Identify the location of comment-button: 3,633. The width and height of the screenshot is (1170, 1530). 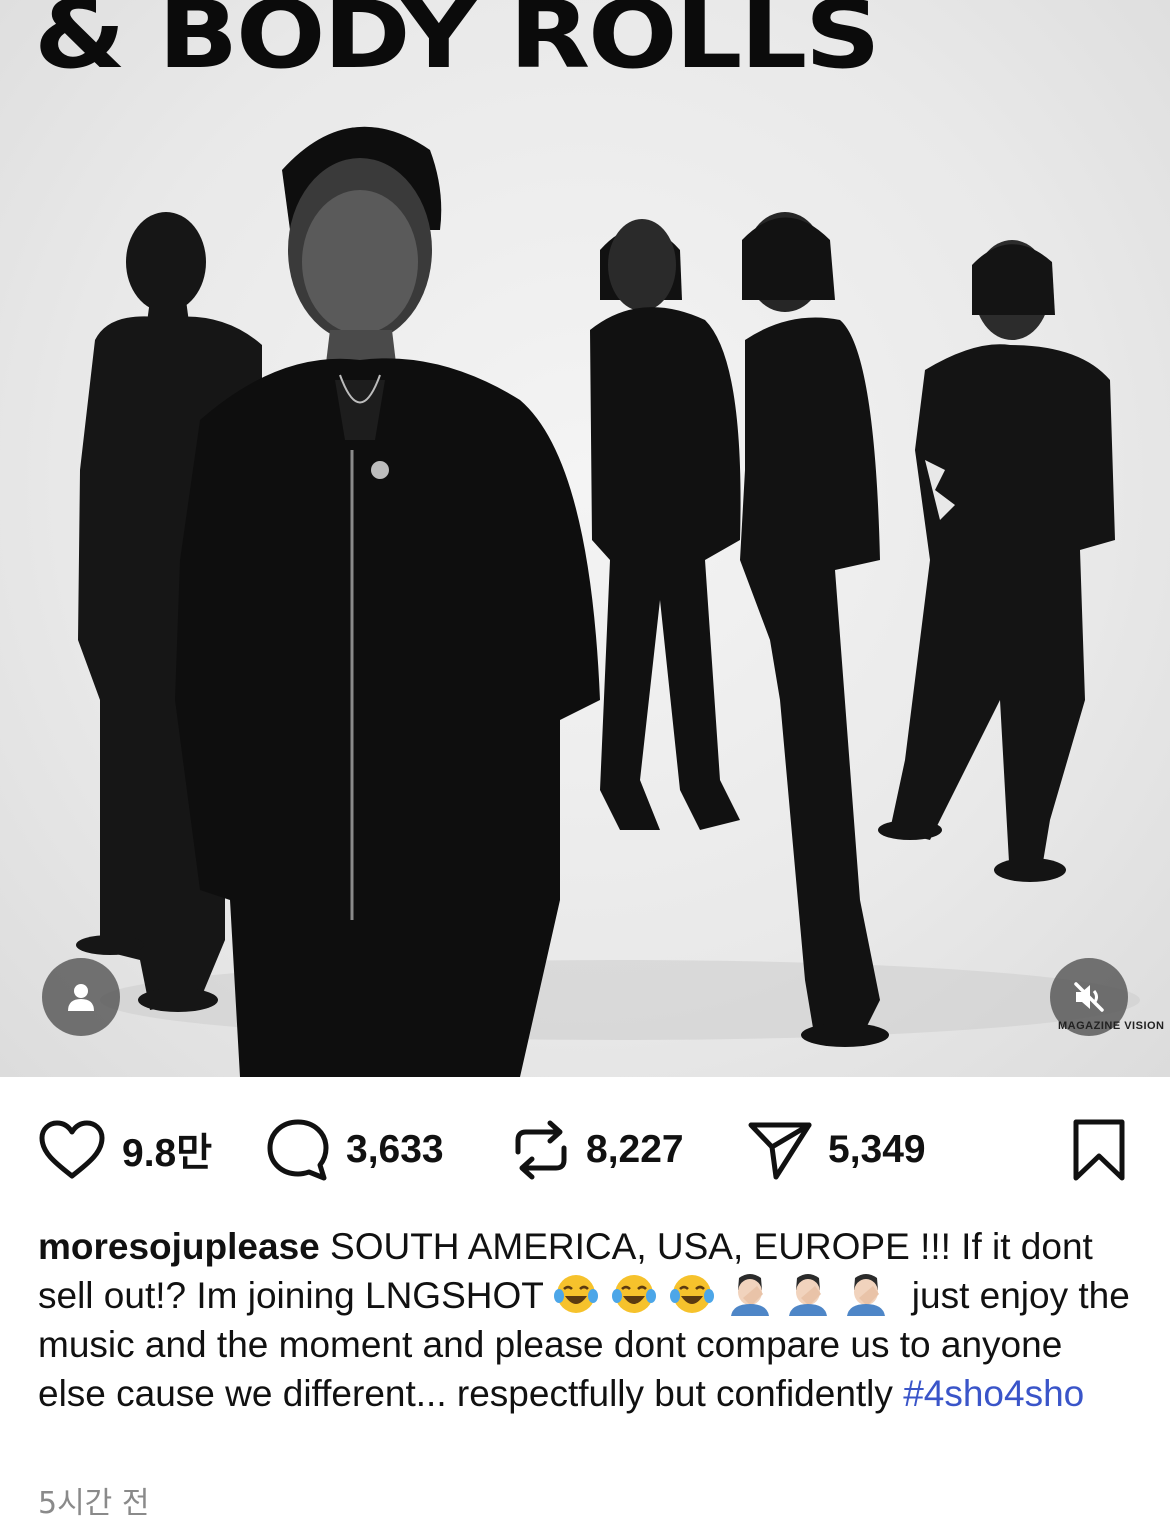
(354, 1150).